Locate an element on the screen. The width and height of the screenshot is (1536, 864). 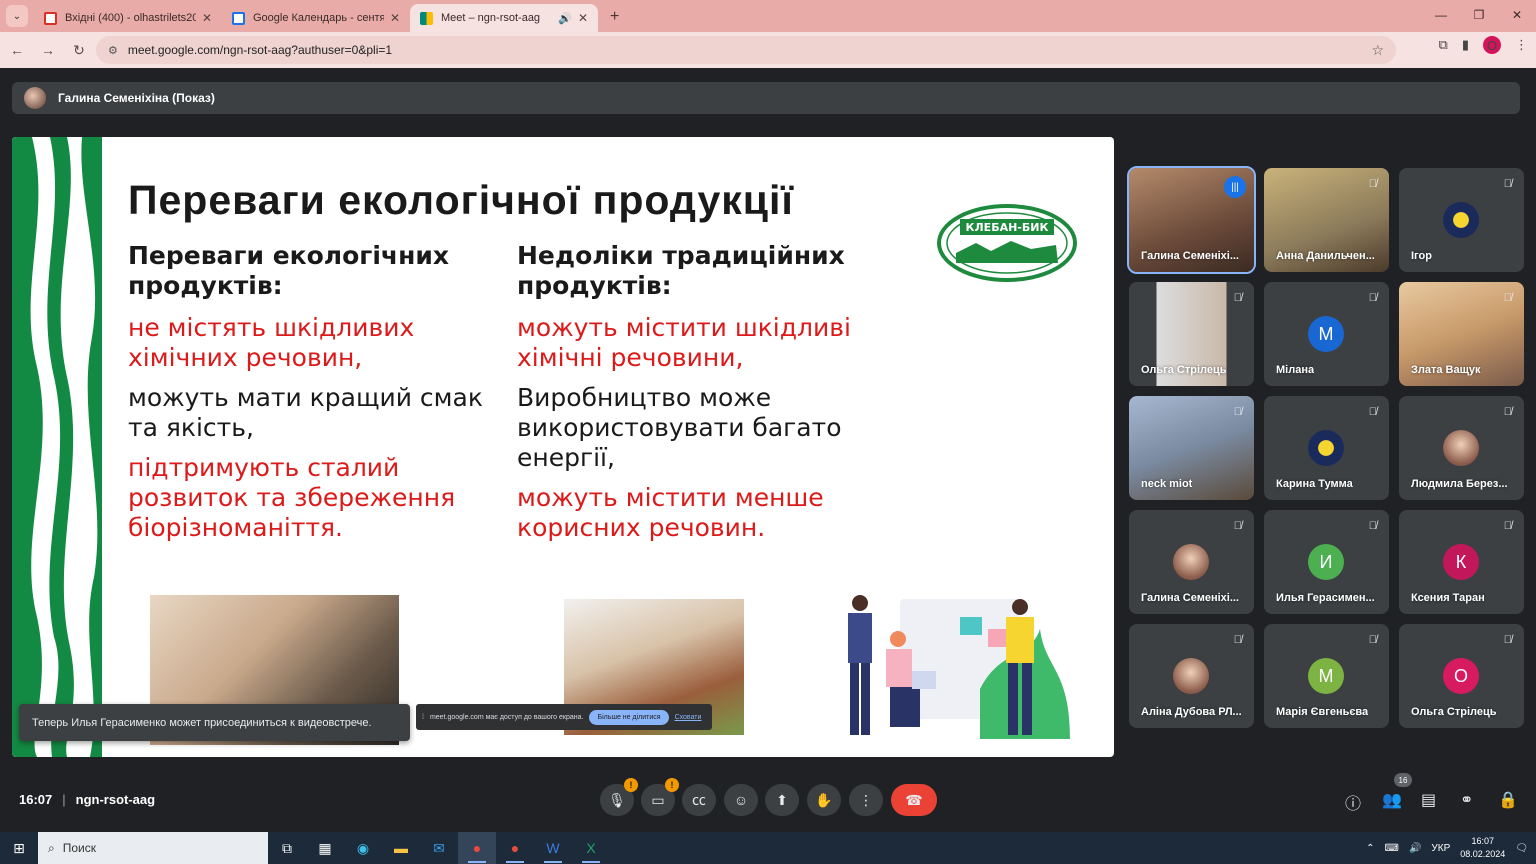
forward-icon: → is located at coordinates (48, 50).